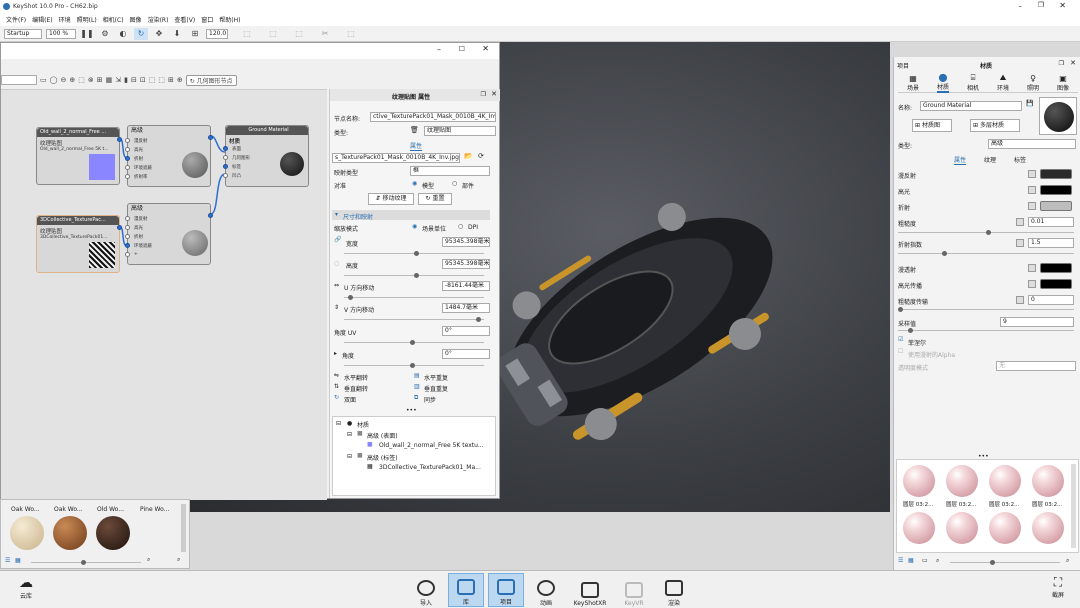  Describe the element at coordinates (1036, 366) in the screenshot. I see `transparency-mode-select: 无` at that location.